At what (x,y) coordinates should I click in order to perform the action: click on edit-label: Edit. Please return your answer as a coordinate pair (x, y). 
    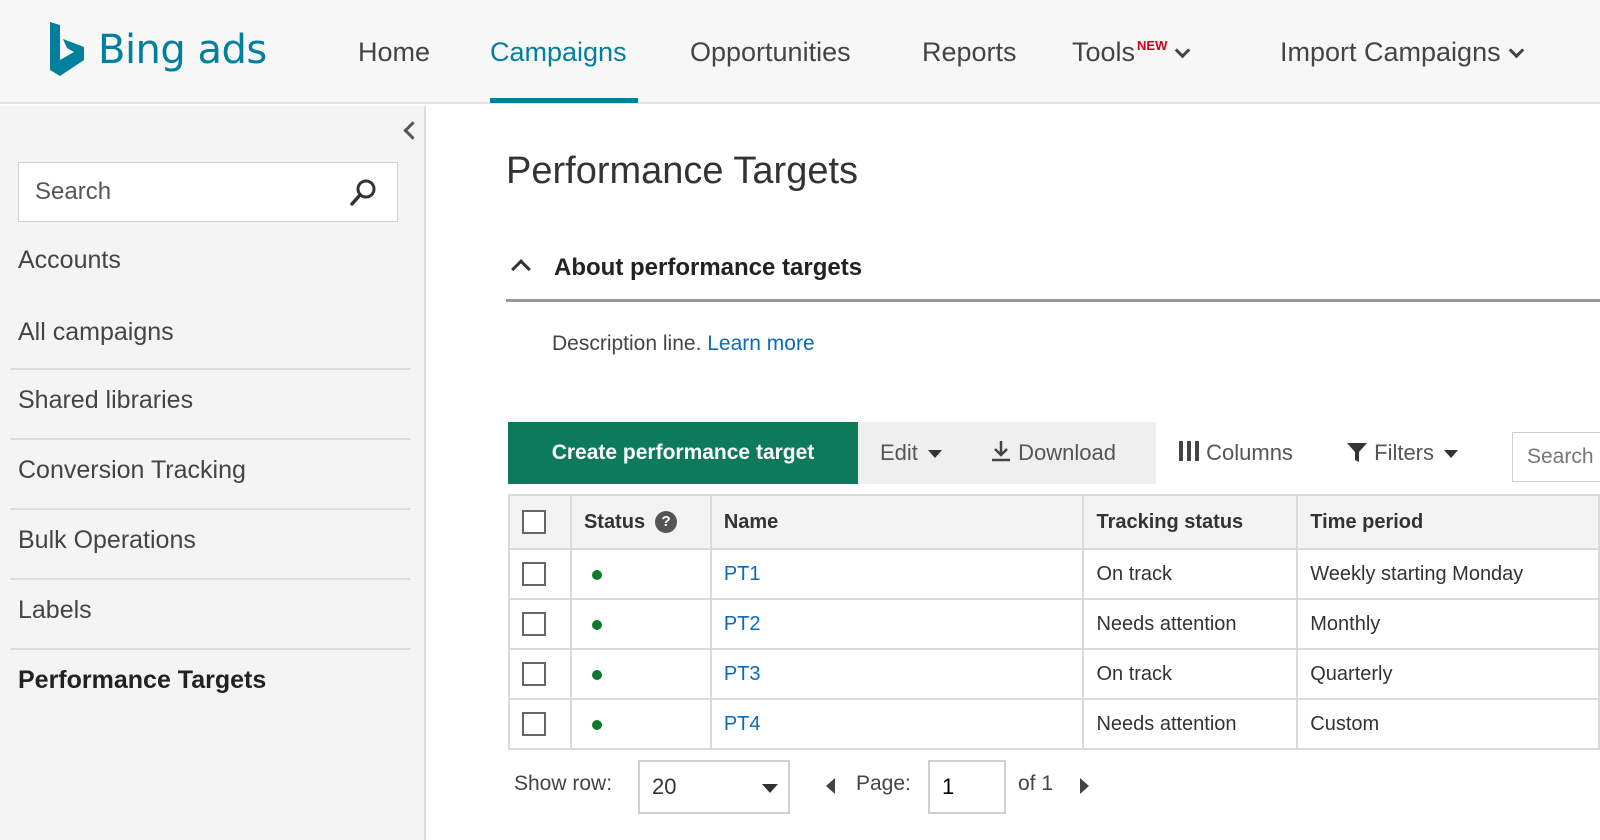
    Looking at the image, I should click on (899, 452).